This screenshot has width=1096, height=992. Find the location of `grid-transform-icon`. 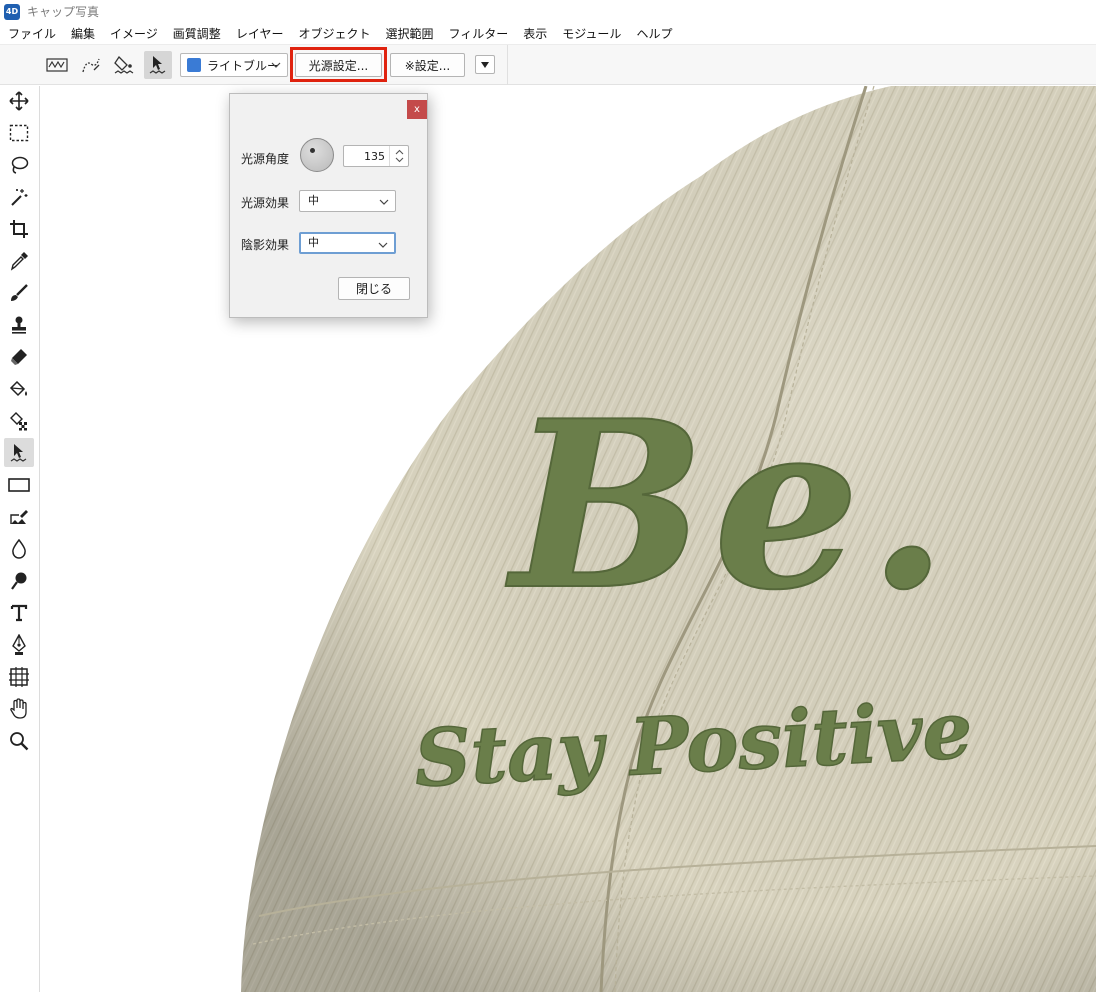

grid-transform-icon is located at coordinates (19, 676).